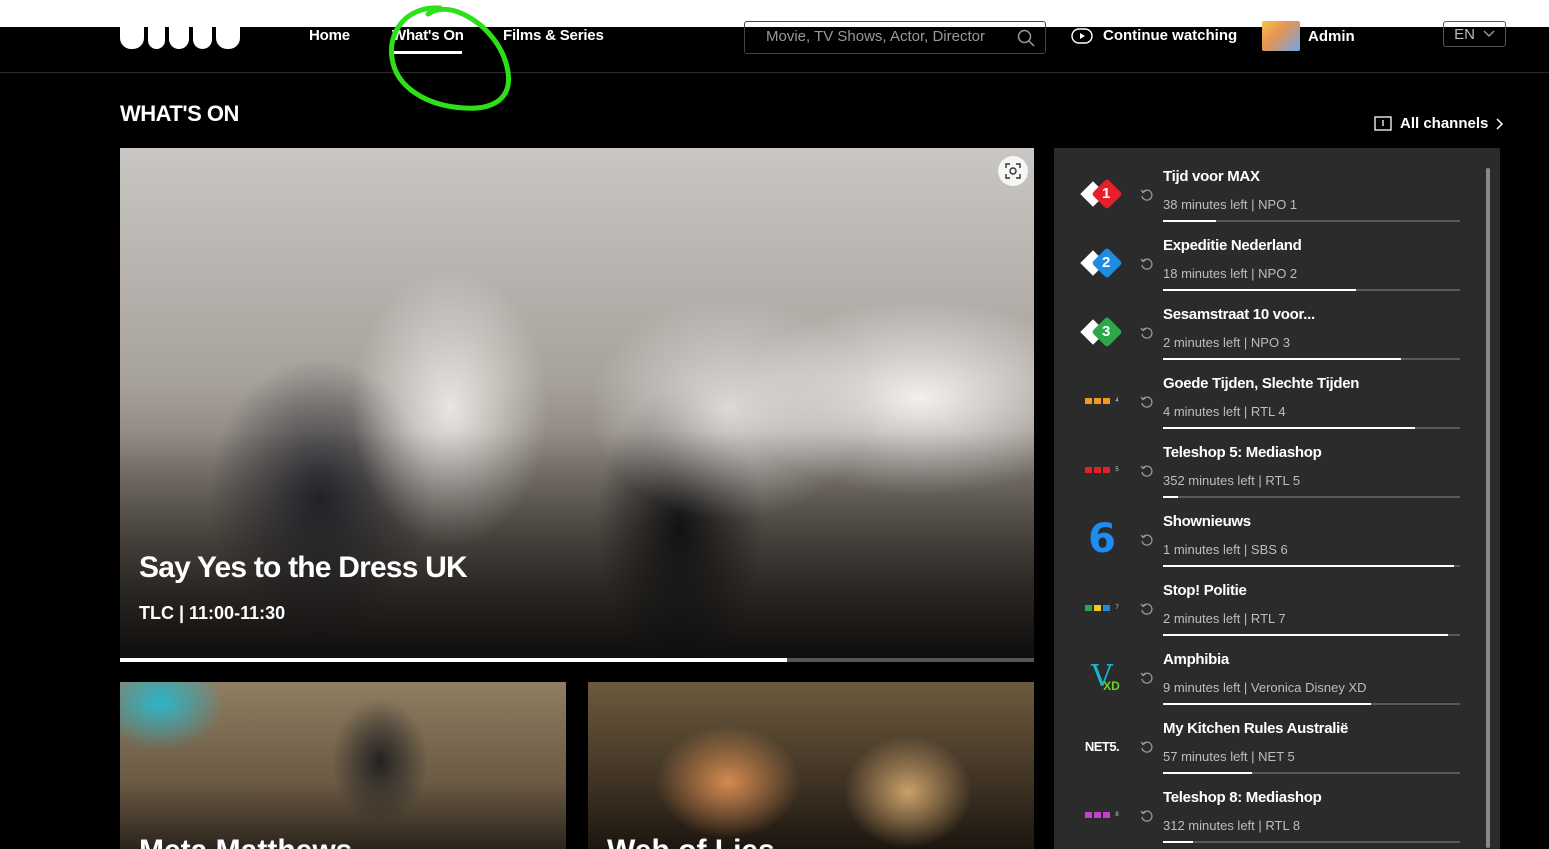 This screenshot has height=849, width=1549. Describe the element at coordinates (1242, 452) in the screenshot. I see `program-title: Teleshop 5: Mediashop` at that location.